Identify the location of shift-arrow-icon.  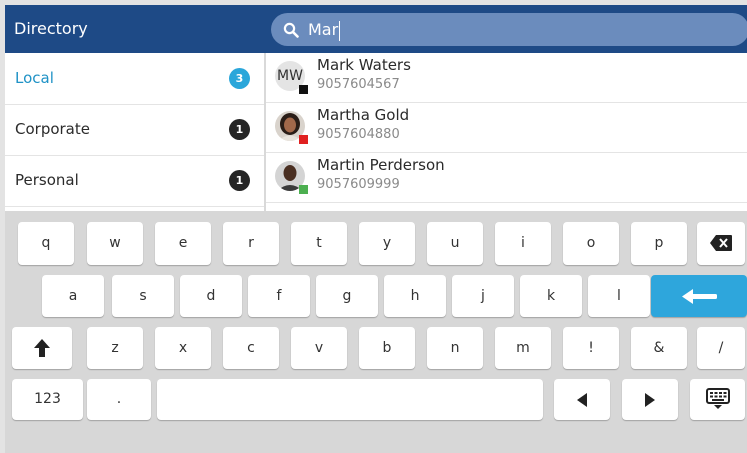
(42, 348).